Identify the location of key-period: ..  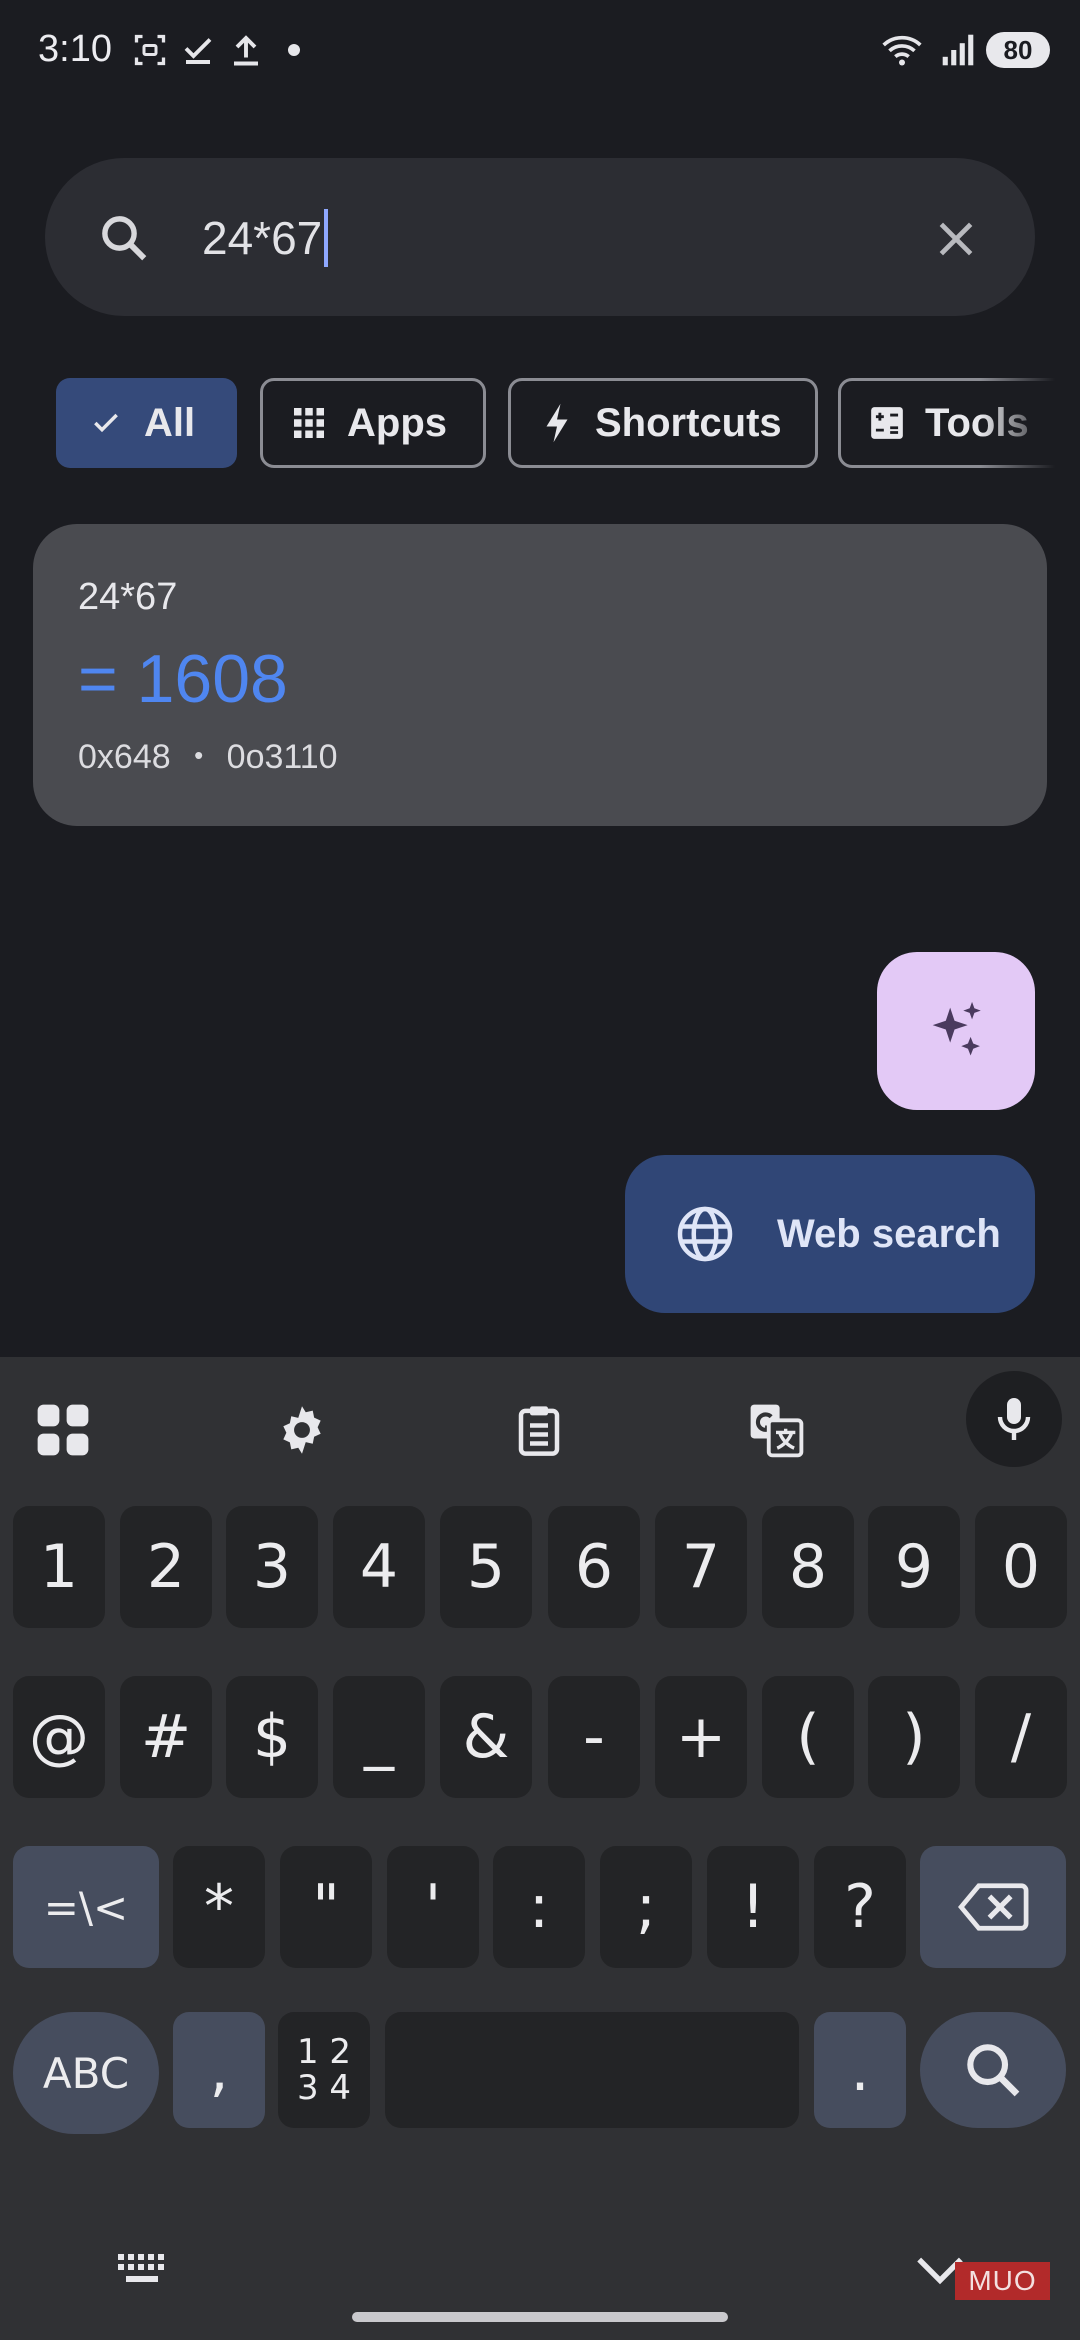
(860, 2070).